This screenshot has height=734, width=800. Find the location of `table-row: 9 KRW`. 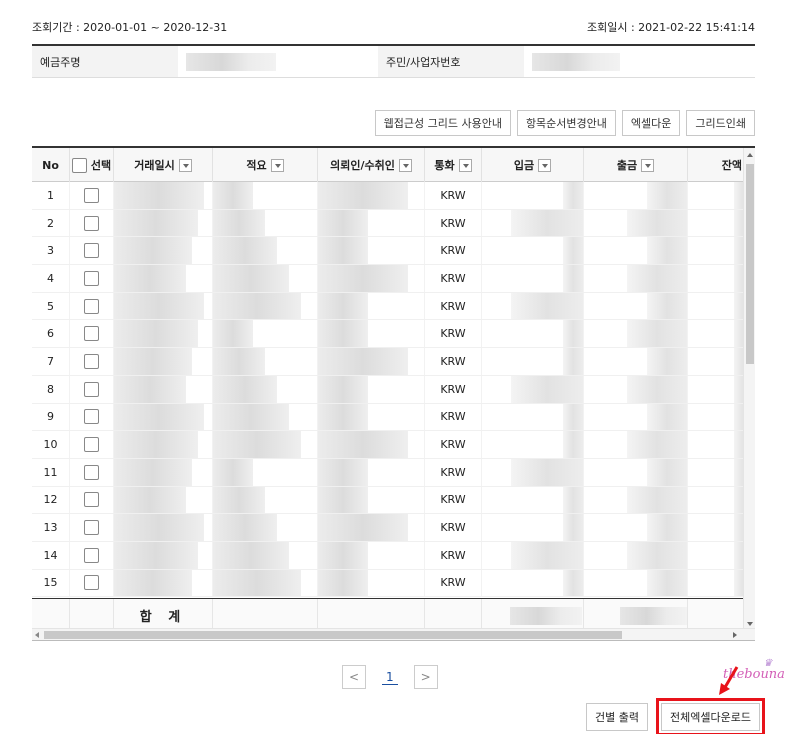

table-row: 9 KRW is located at coordinates (393, 417).